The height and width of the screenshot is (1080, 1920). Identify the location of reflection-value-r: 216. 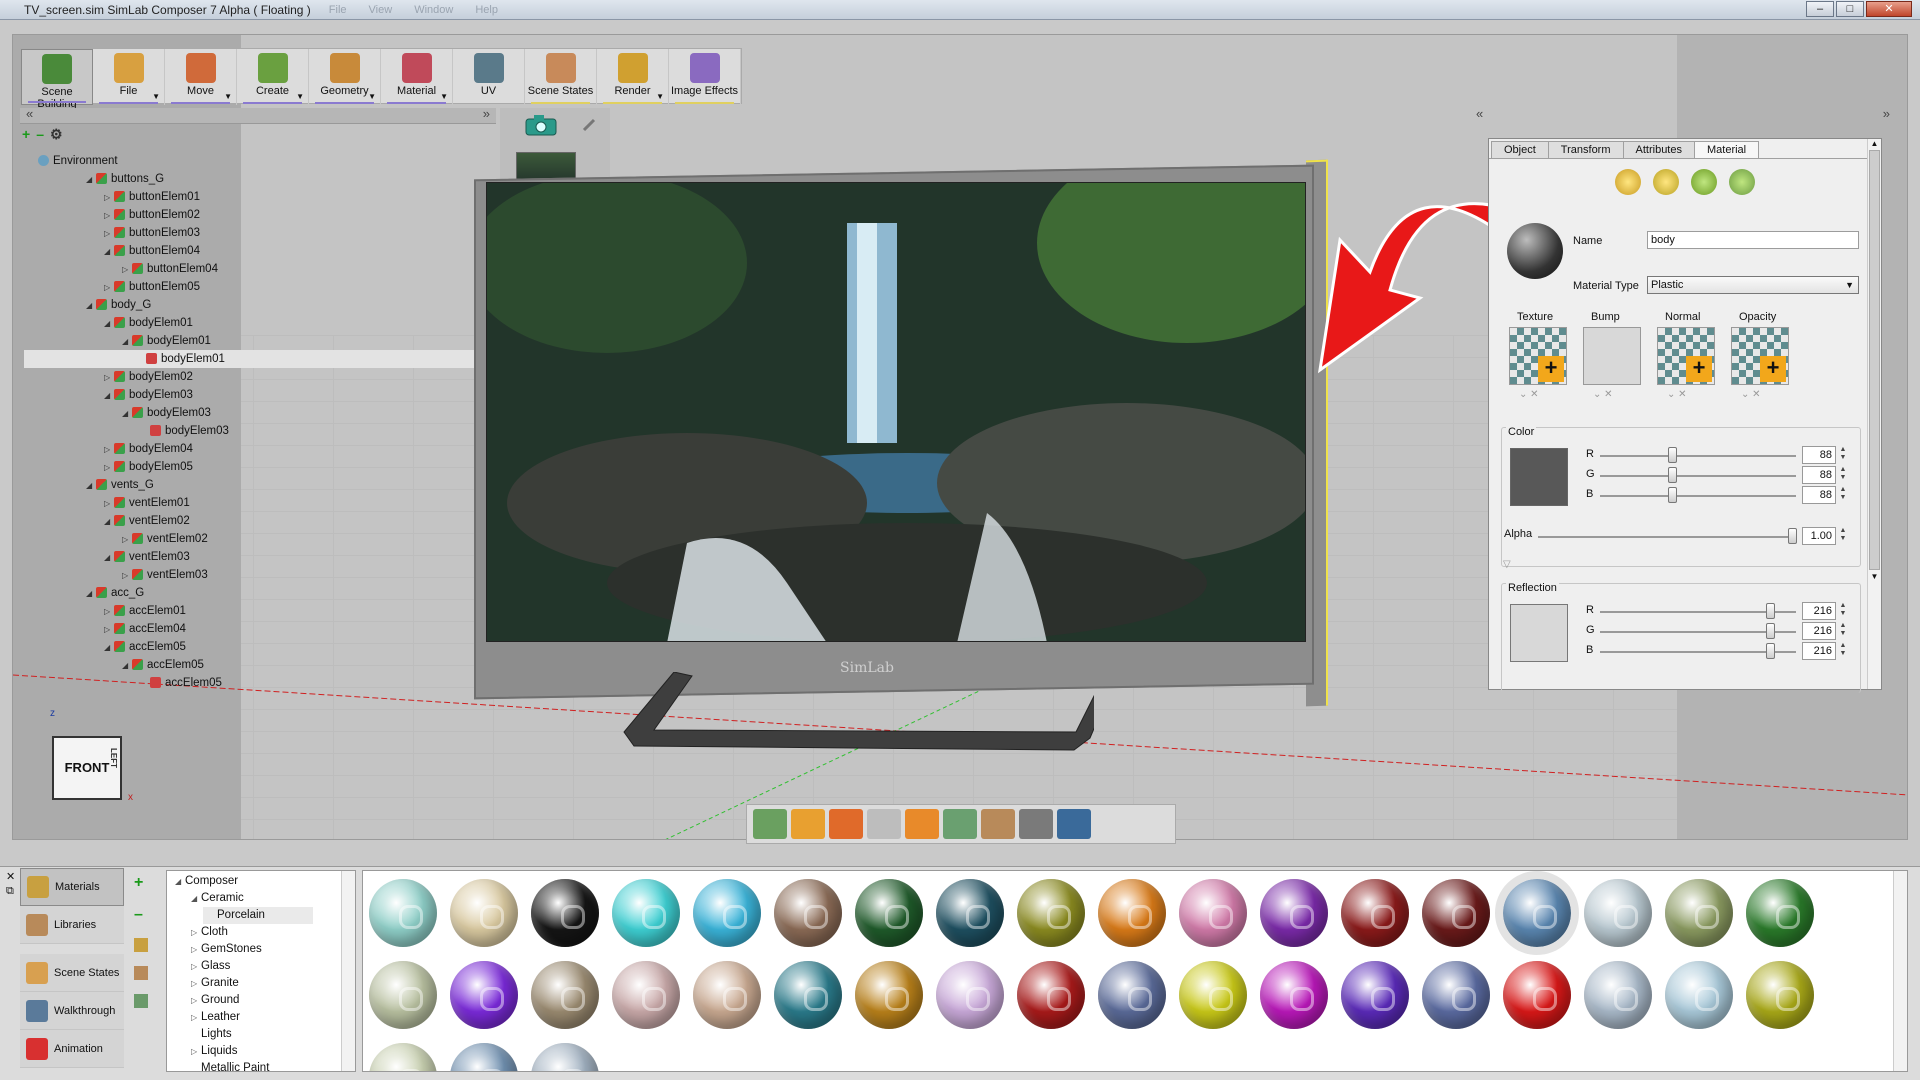
(1819, 611).